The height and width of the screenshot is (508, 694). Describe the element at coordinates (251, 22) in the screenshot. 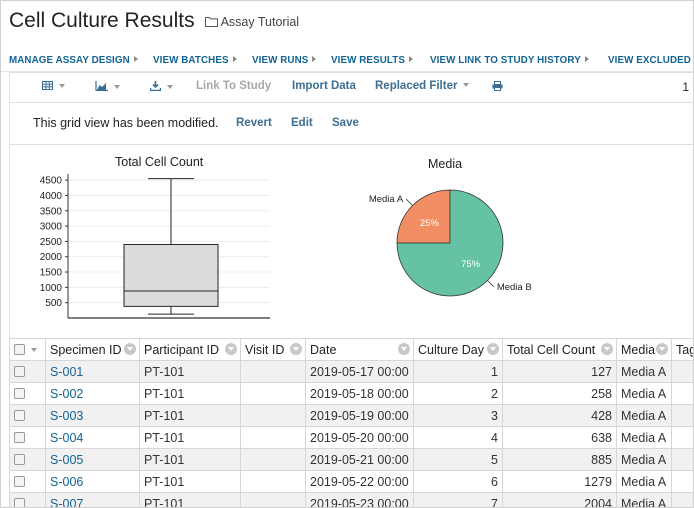

I see `folder-link: Assay Tutorial` at that location.